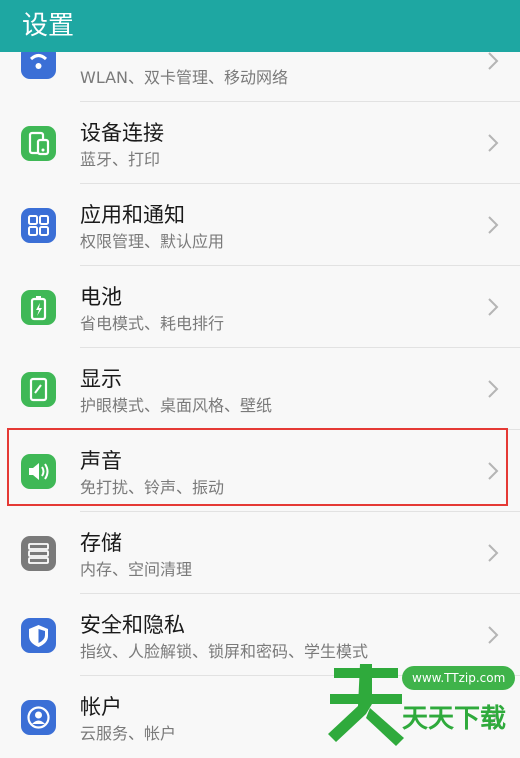 The image size is (520, 758). Describe the element at coordinates (423, 701) in the screenshot. I see `watermark: www.TTzip.com 天天下载` at that location.